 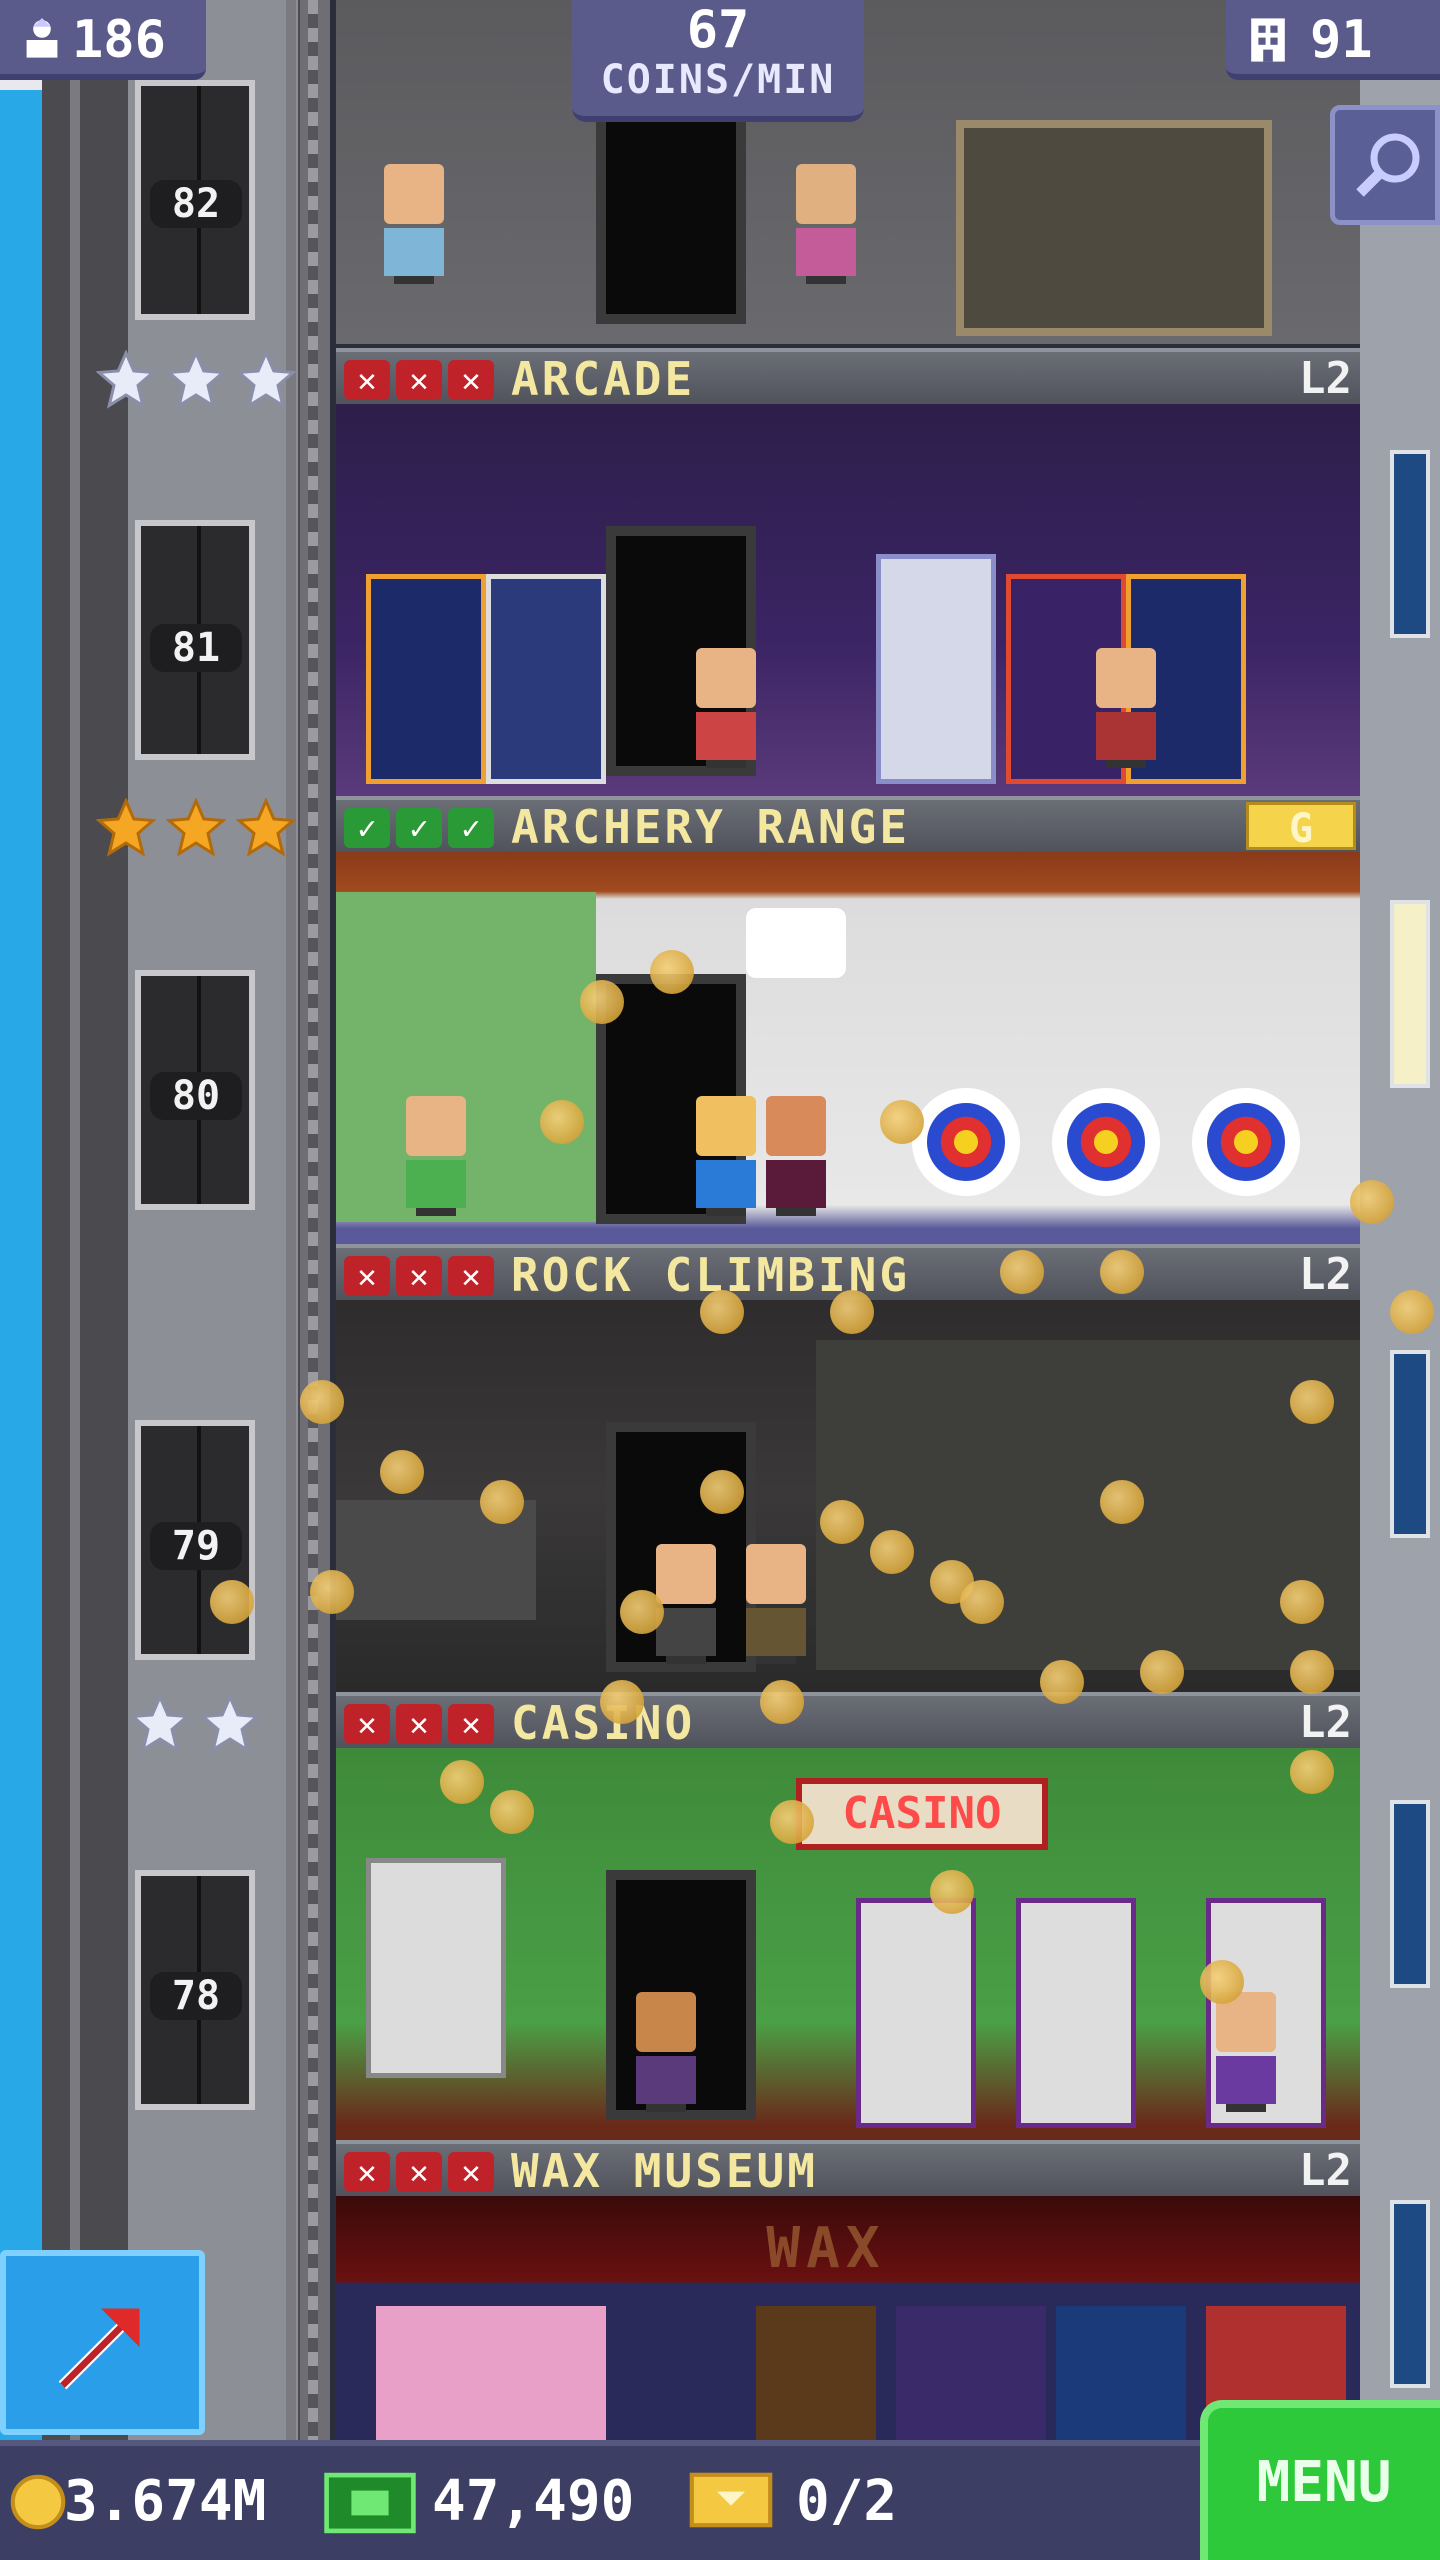 What do you see at coordinates (848, 1916) in the screenshot?
I see `floor-casino: ✕ ✕ ✕ CASINO L2 CASINO` at bounding box center [848, 1916].